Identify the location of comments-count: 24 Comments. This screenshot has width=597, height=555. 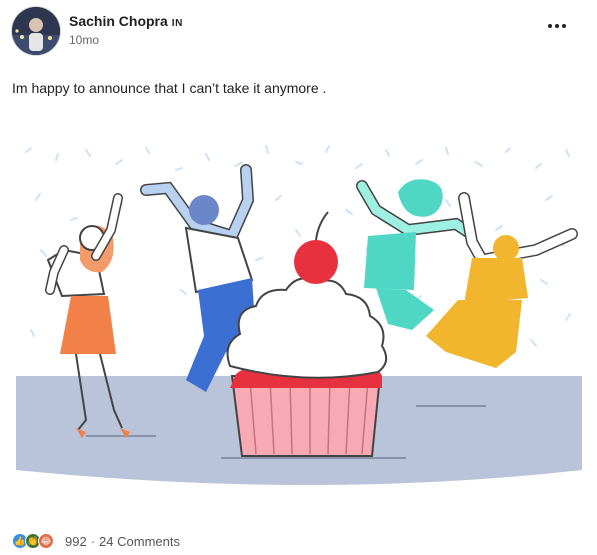
(139, 541).